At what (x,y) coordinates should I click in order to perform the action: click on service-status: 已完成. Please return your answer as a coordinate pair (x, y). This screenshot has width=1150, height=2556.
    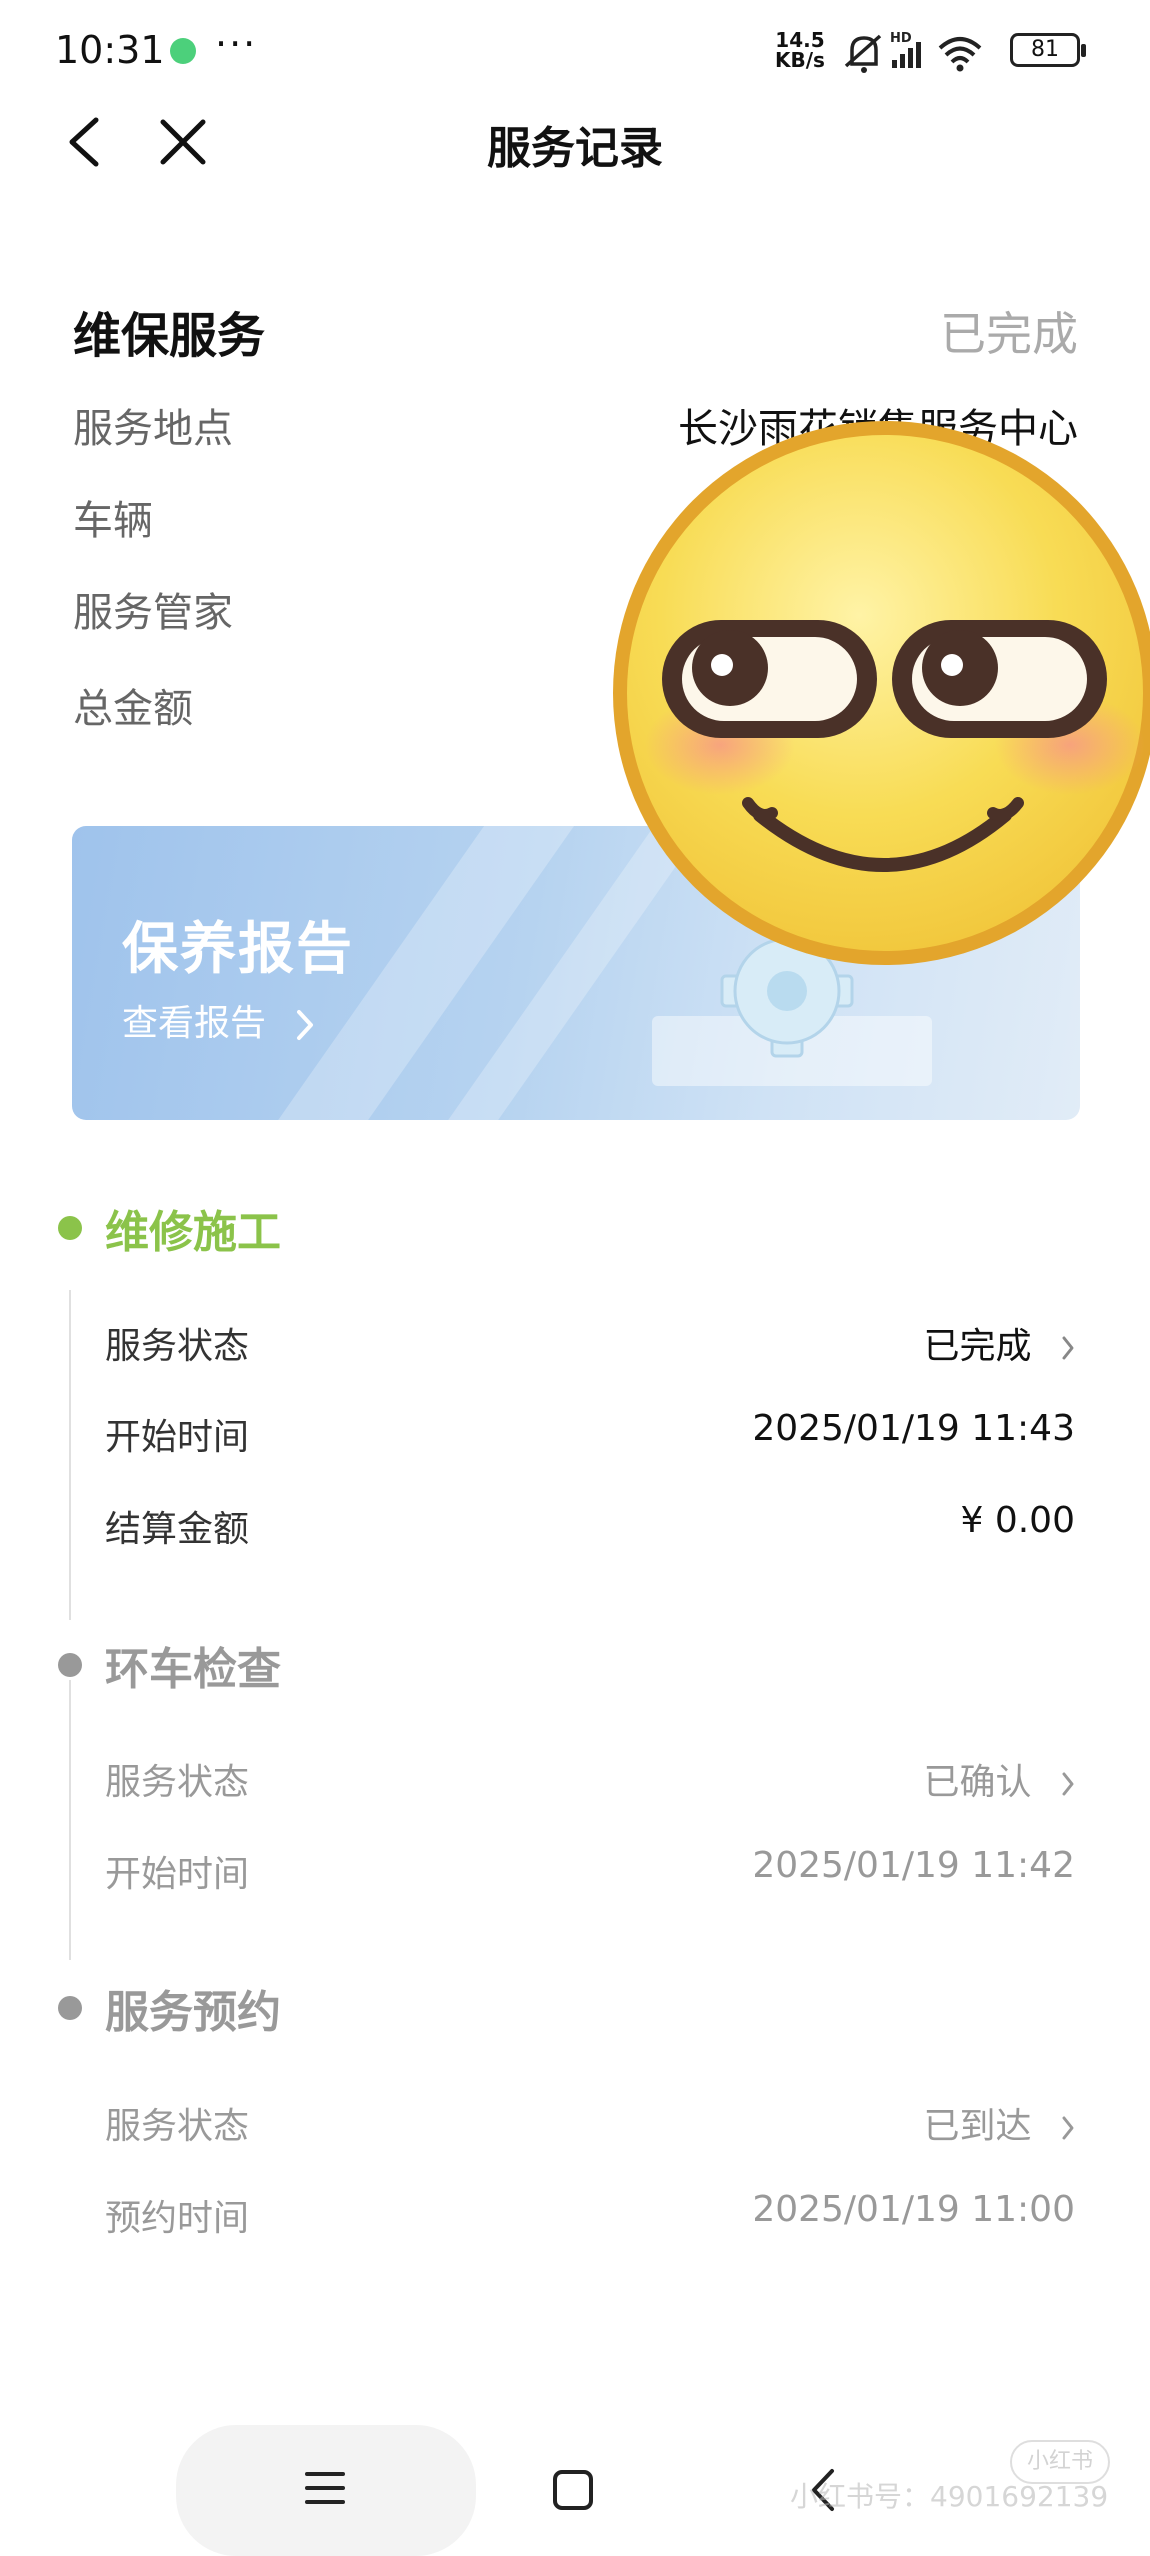
    Looking at the image, I should click on (1009, 334).